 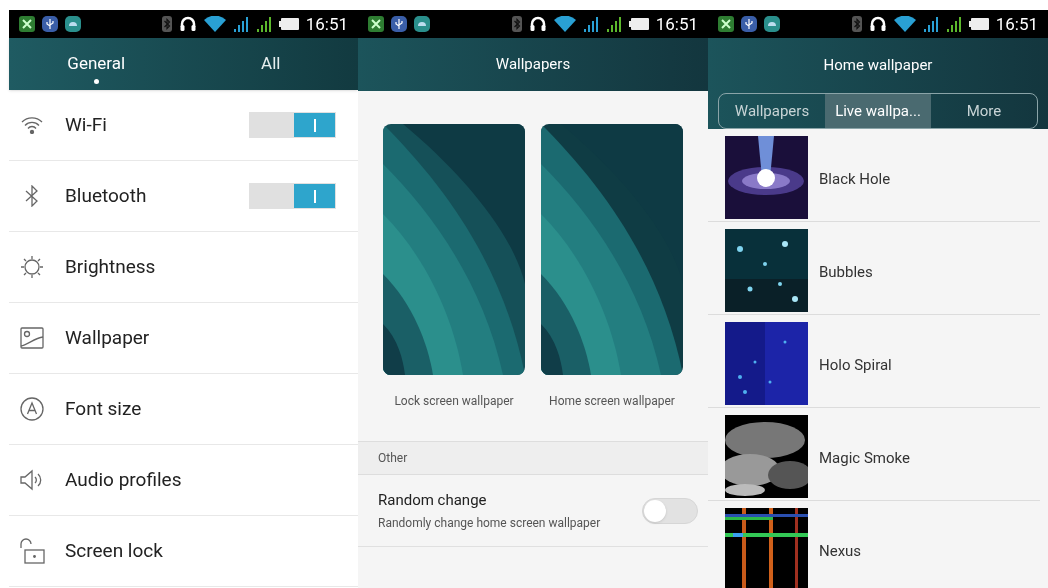 What do you see at coordinates (270, 64) in the screenshot?
I see `tab: All` at bounding box center [270, 64].